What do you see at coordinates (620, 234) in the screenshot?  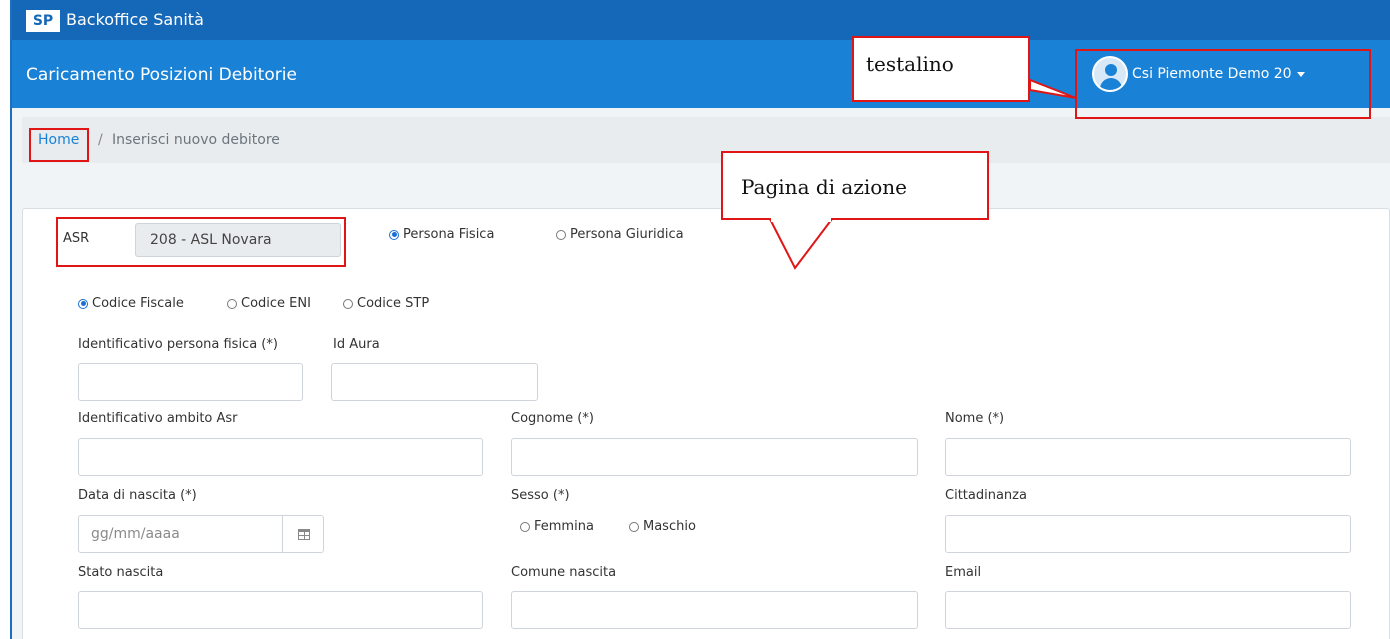 I see `radio-persona-giuridica: Persona Giuridica` at bounding box center [620, 234].